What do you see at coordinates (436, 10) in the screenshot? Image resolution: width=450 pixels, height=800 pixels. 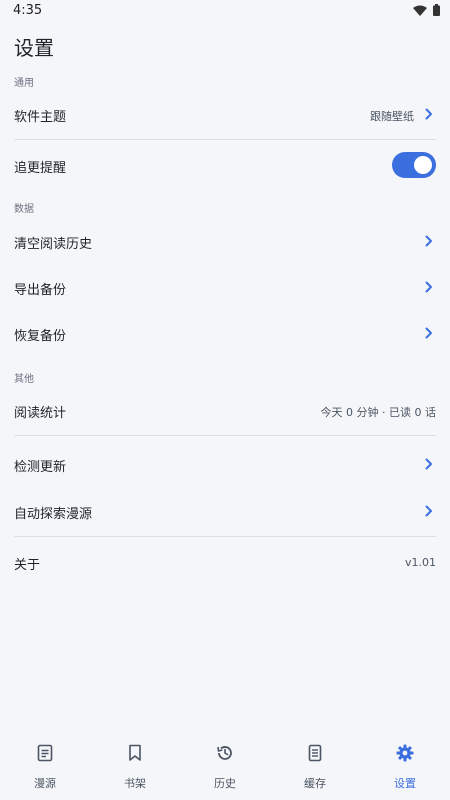 I see `battery-icon` at bounding box center [436, 10].